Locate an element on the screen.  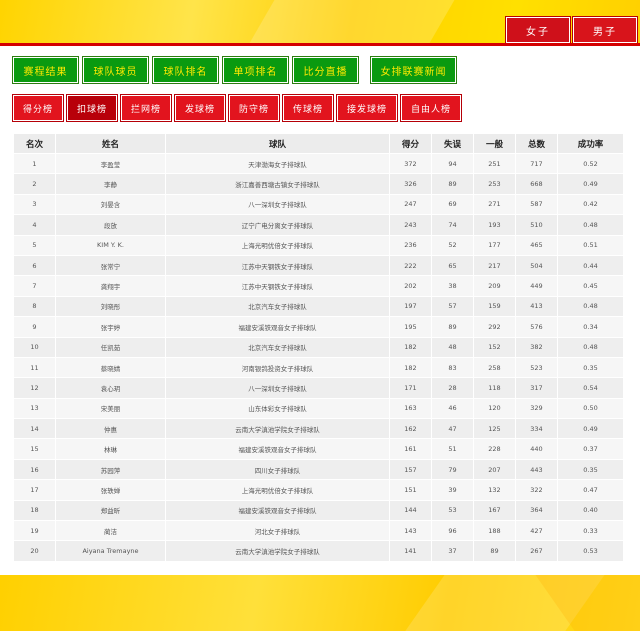
cell-player-name: 仲惠 is located at coordinates (110, 429).